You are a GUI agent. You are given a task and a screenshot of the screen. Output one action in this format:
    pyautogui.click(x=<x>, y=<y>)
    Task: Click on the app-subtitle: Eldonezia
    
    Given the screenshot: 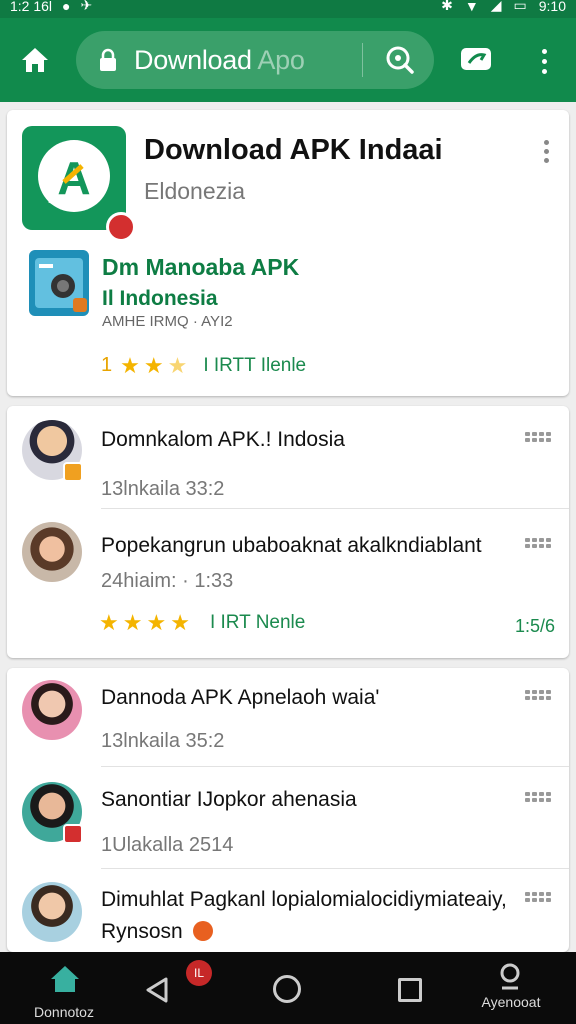 What is the action you would take?
    pyautogui.click(x=195, y=191)
    